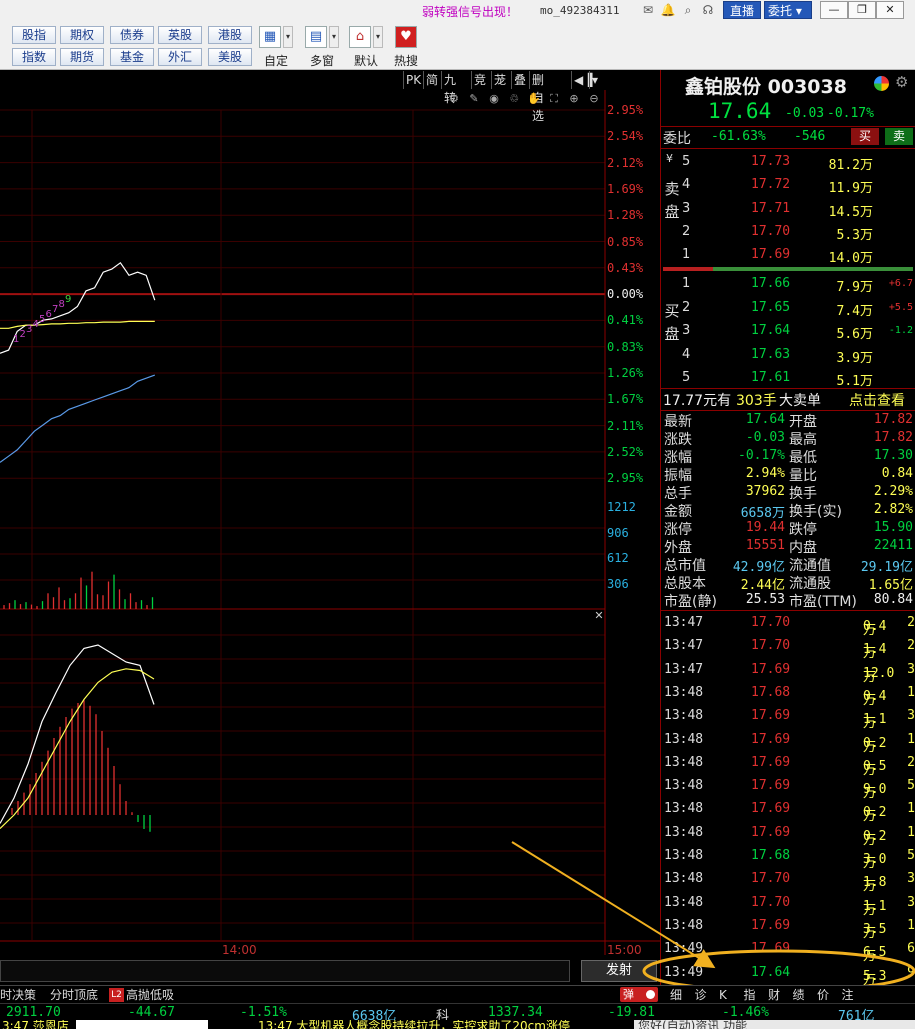  What do you see at coordinates (150, 995) in the screenshot?
I see `tab-high-sell-low-buy: 高抛低吸` at bounding box center [150, 995].